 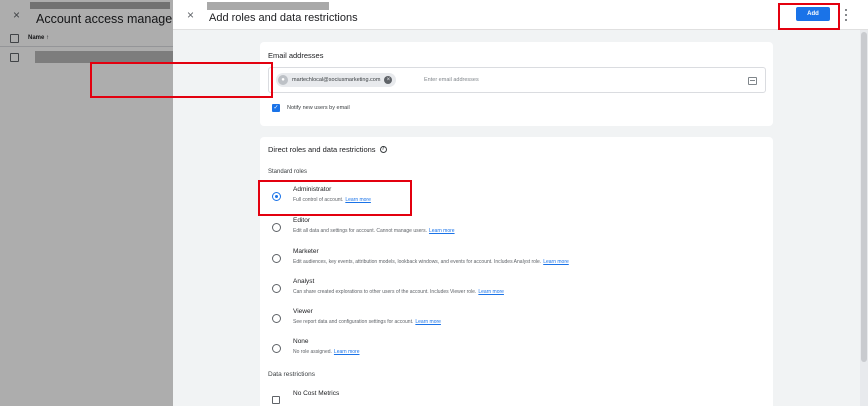 What do you see at coordinates (864, 197) in the screenshot?
I see `scrollbar-thumb` at bounding box center [864, 197].